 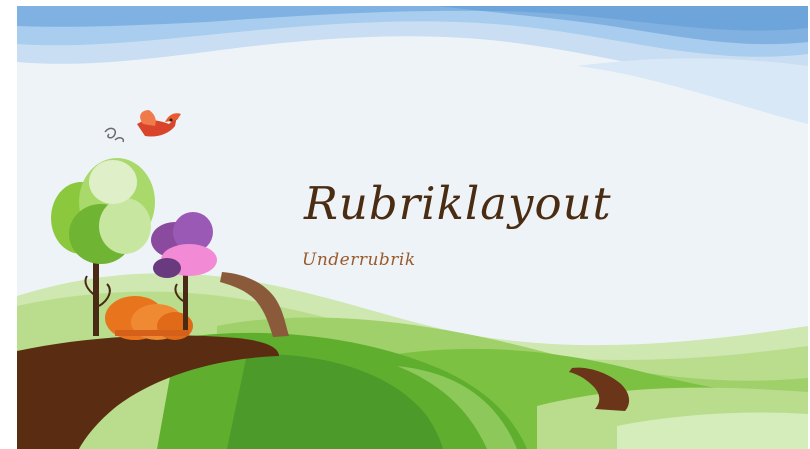 What do you see at coordinates (142, 126) in the screenshot?
I see `bird-icon` at bounding box center [142, 126].